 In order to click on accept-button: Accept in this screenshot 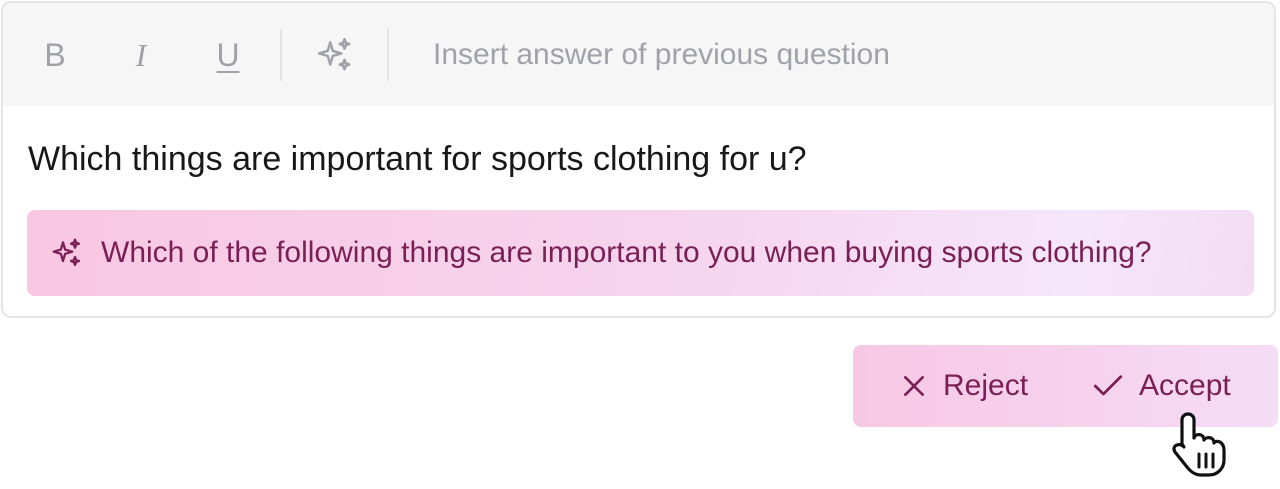, I will do `click(1162, 386)`.